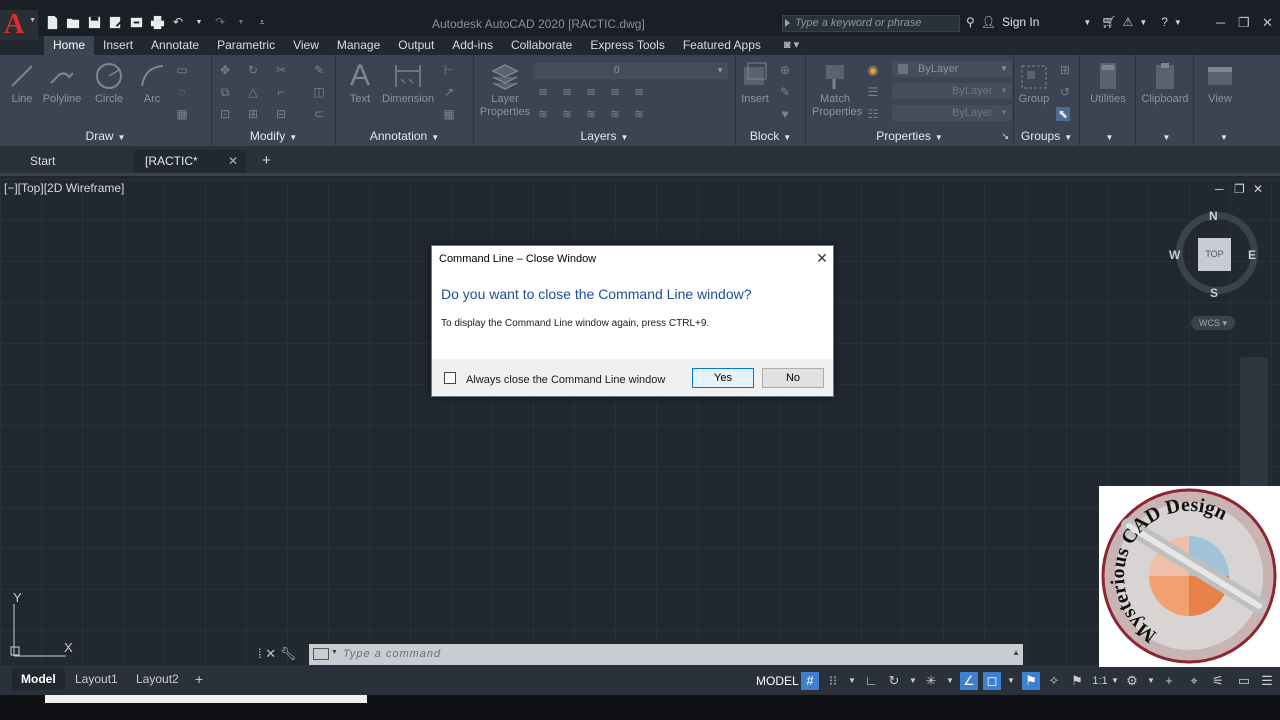 This screenshot has height=720, width=1280. I want to click on viewport-minimize-icon: ─, so click(1219, 189).